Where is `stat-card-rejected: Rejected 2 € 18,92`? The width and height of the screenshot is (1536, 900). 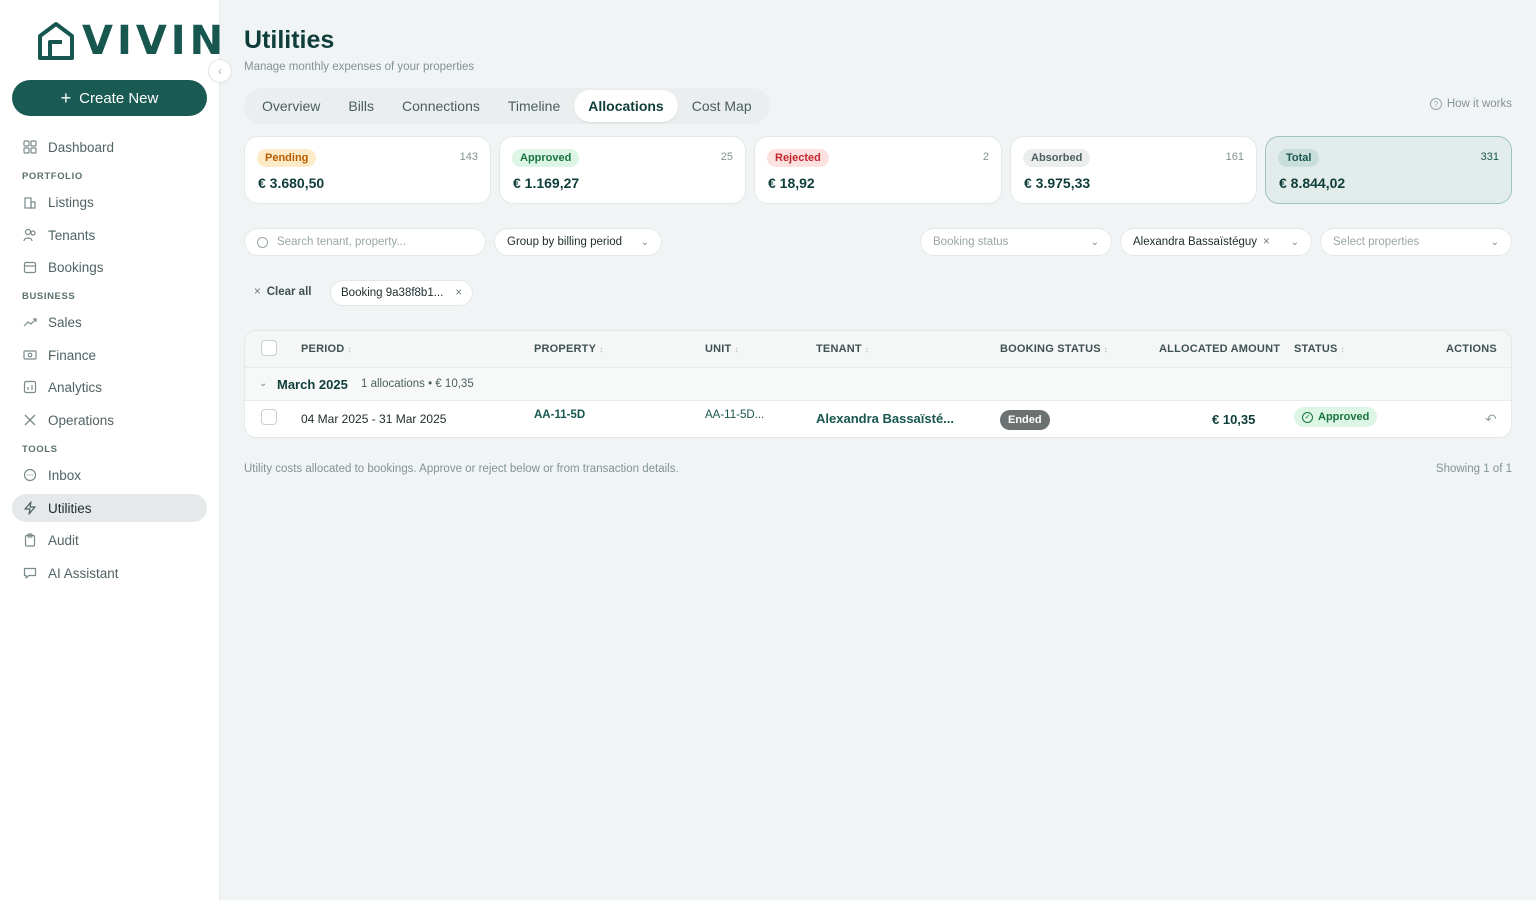
stat-card-rejected: Rejected 2 € 18,92 is located at coordinates (878, 170).